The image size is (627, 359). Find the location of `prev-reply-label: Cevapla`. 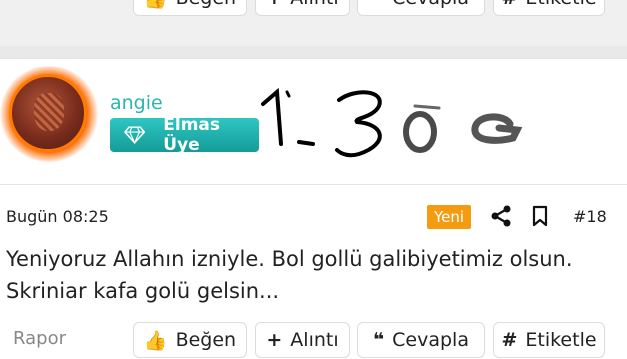

prev-reply-label: Cevapla is located at coordinates (430, 4).